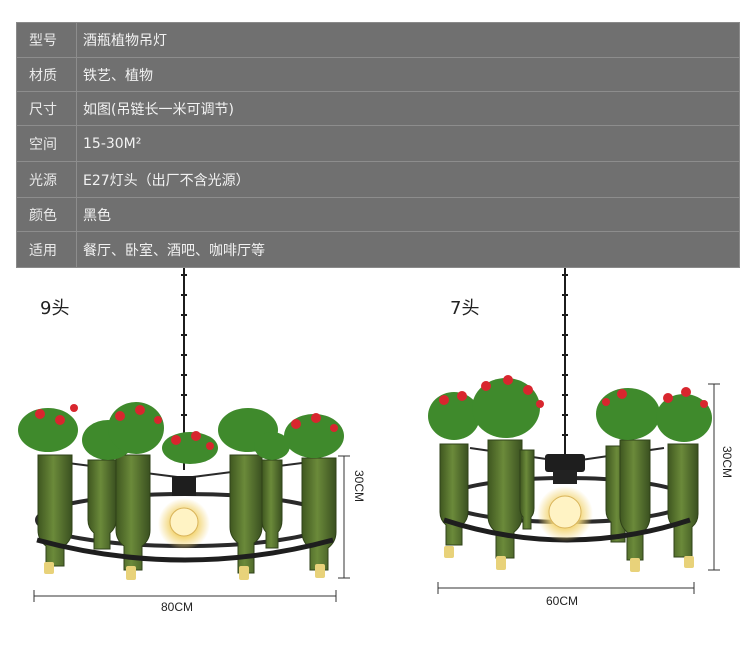 Image resolution: width=750 pixels, height=649 pixels. Describe the element at coordinates (465, 308) in the screenshot. I see `variant-label-7-head: 7头` at that location.